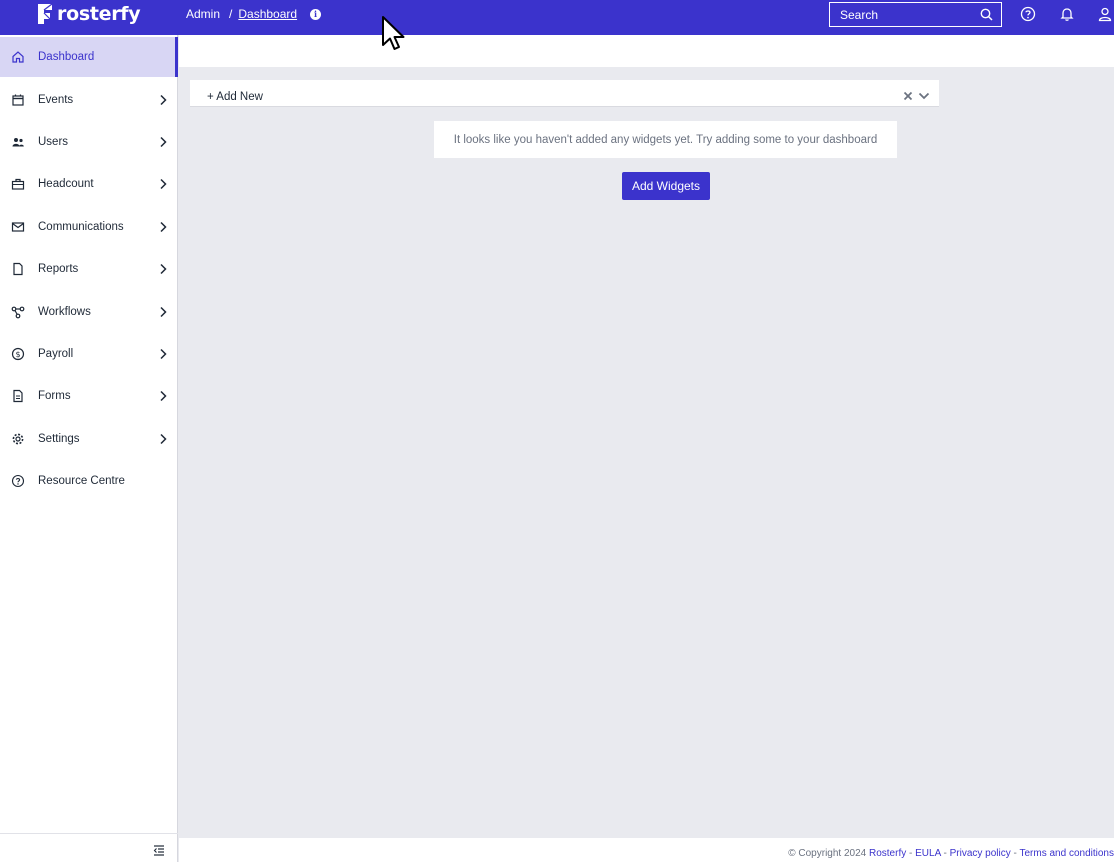  What do you see at coordinates (235, 97) in the screenshot?
I see `add-new-label: + Add New` at bounding box center [235, 97].